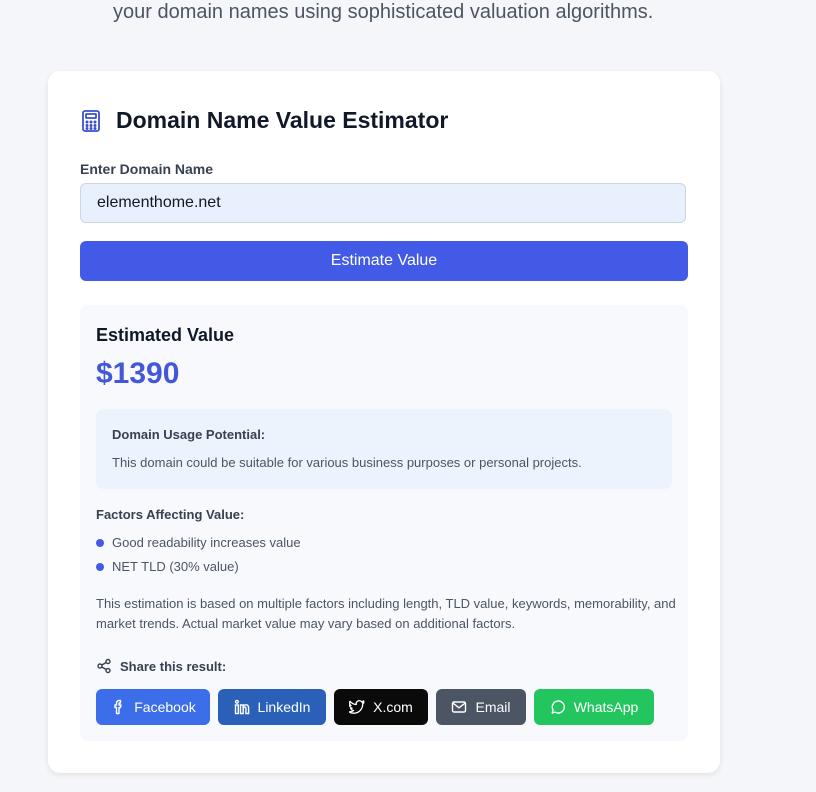 The image size is (816, 792). Describe the element at coordinates (165, 335) in the screenshot. I see `result-heading: Estimated Value` at that location.